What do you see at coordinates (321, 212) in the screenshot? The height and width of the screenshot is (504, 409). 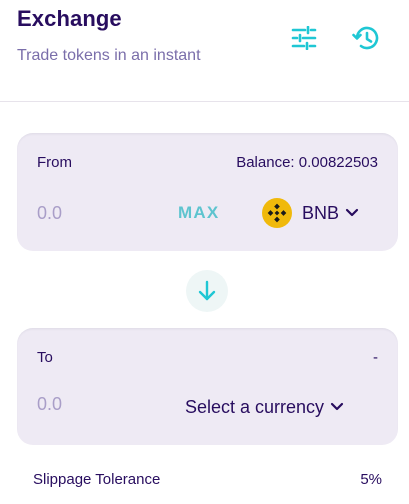 I see `from-token-symbol: BNB` at bounding box center [321, 212].